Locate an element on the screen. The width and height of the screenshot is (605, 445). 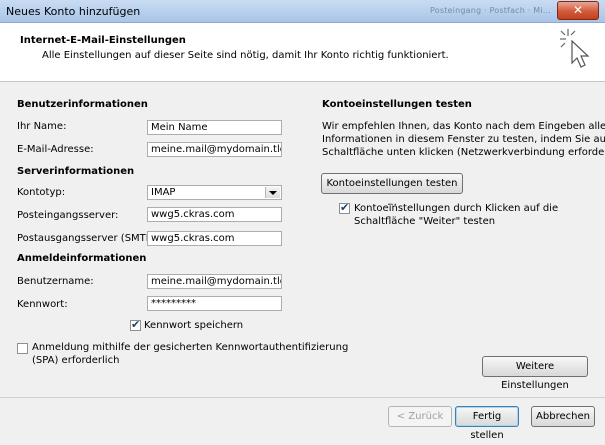
footer-divider is located at coordinates (302, 397).